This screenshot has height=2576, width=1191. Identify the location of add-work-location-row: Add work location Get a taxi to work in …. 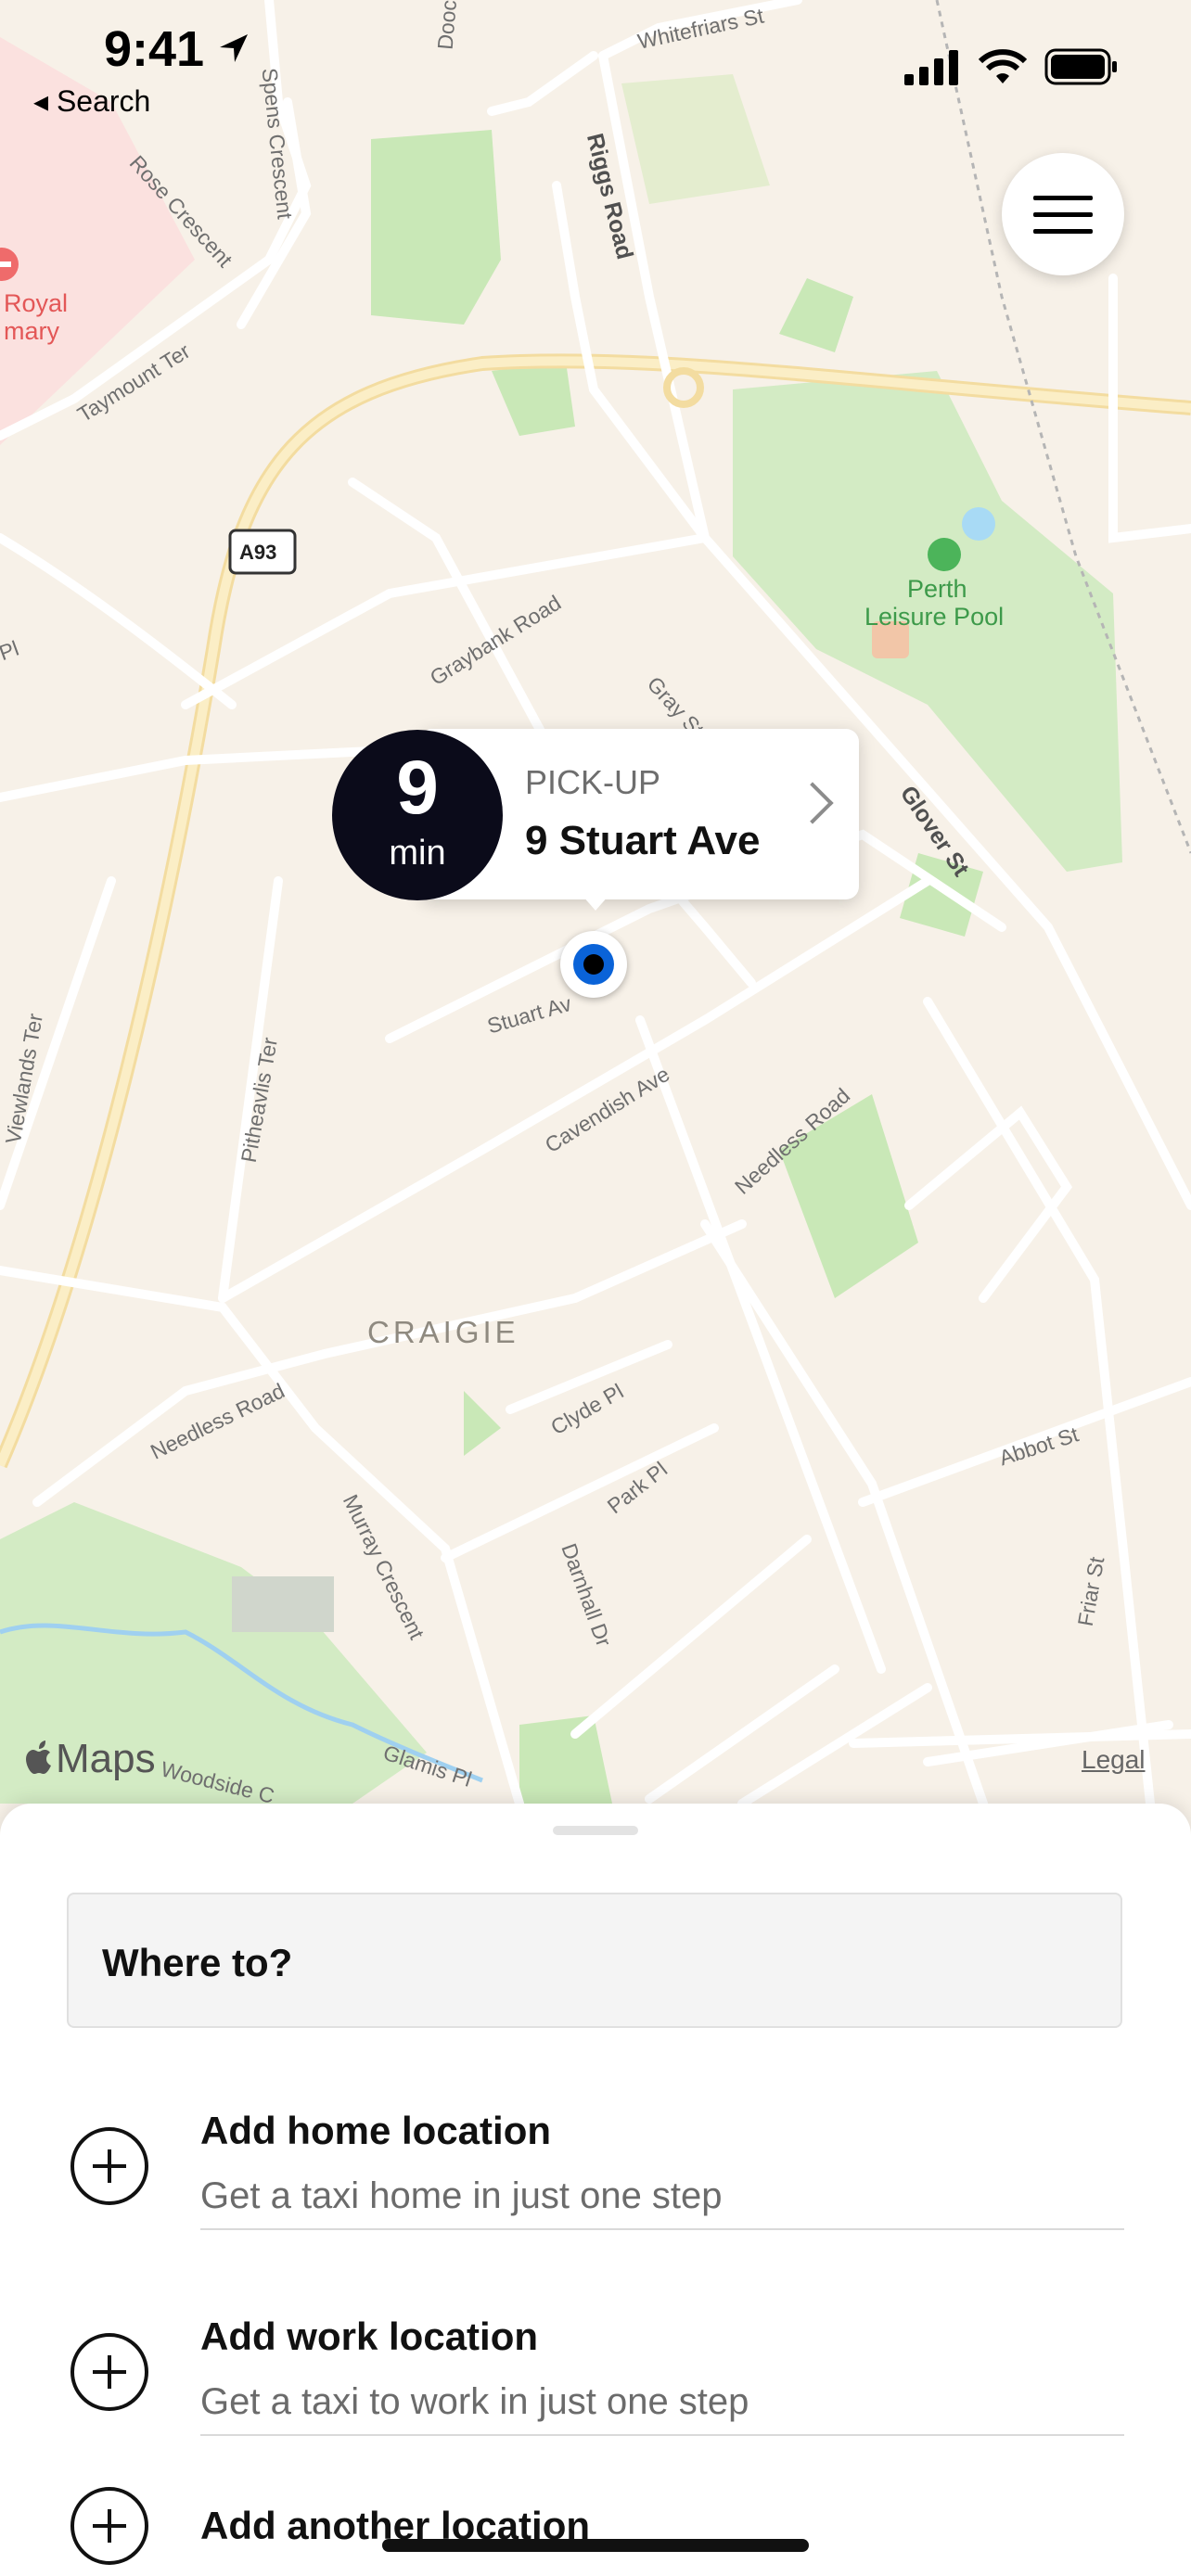
(595, 2375).